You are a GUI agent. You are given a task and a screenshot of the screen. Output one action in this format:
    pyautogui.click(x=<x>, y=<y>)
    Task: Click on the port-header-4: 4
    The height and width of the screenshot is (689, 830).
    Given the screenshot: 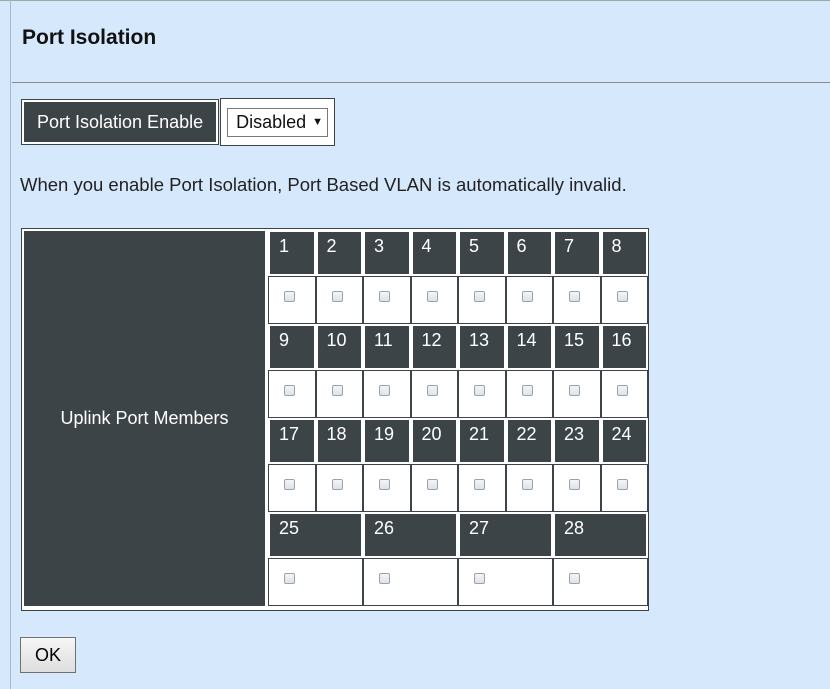 What is the action you would take?
    pyautogui.click(x=434, y=253)
    